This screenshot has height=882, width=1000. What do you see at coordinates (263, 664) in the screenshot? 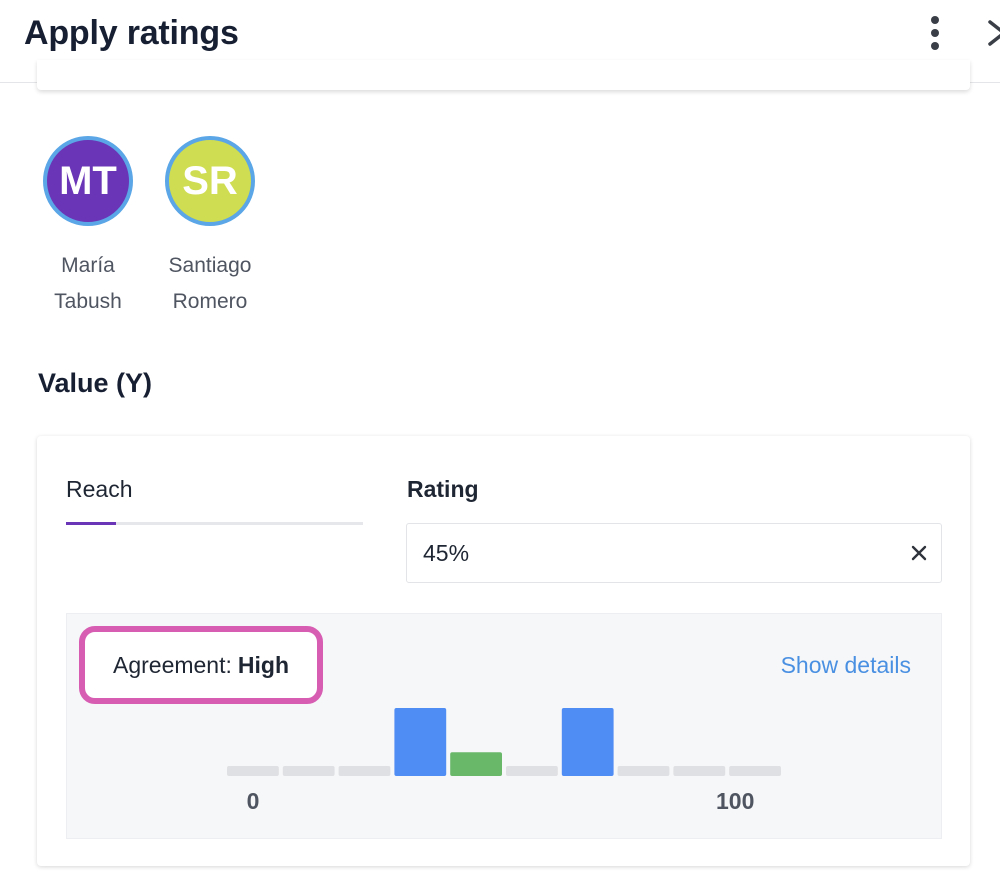
I see `agreement-value: High` at bounding box center [263, 664].